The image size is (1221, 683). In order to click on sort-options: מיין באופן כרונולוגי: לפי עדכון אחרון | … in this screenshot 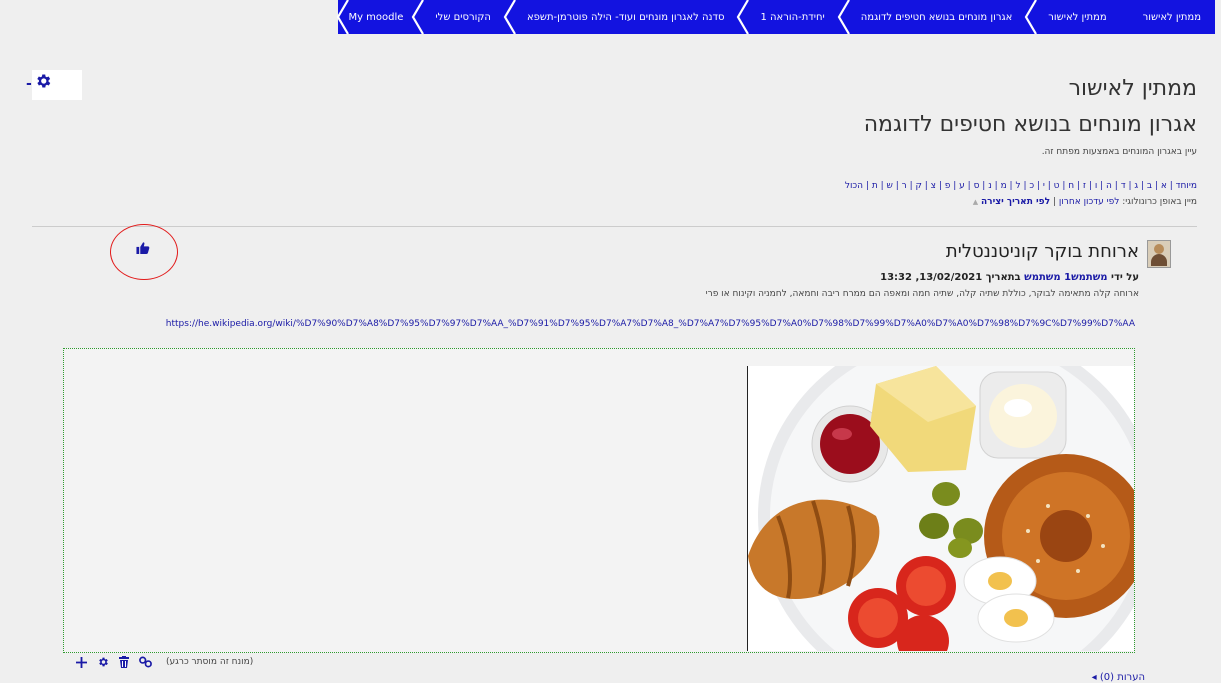, I will do `click(1085, 202)`.